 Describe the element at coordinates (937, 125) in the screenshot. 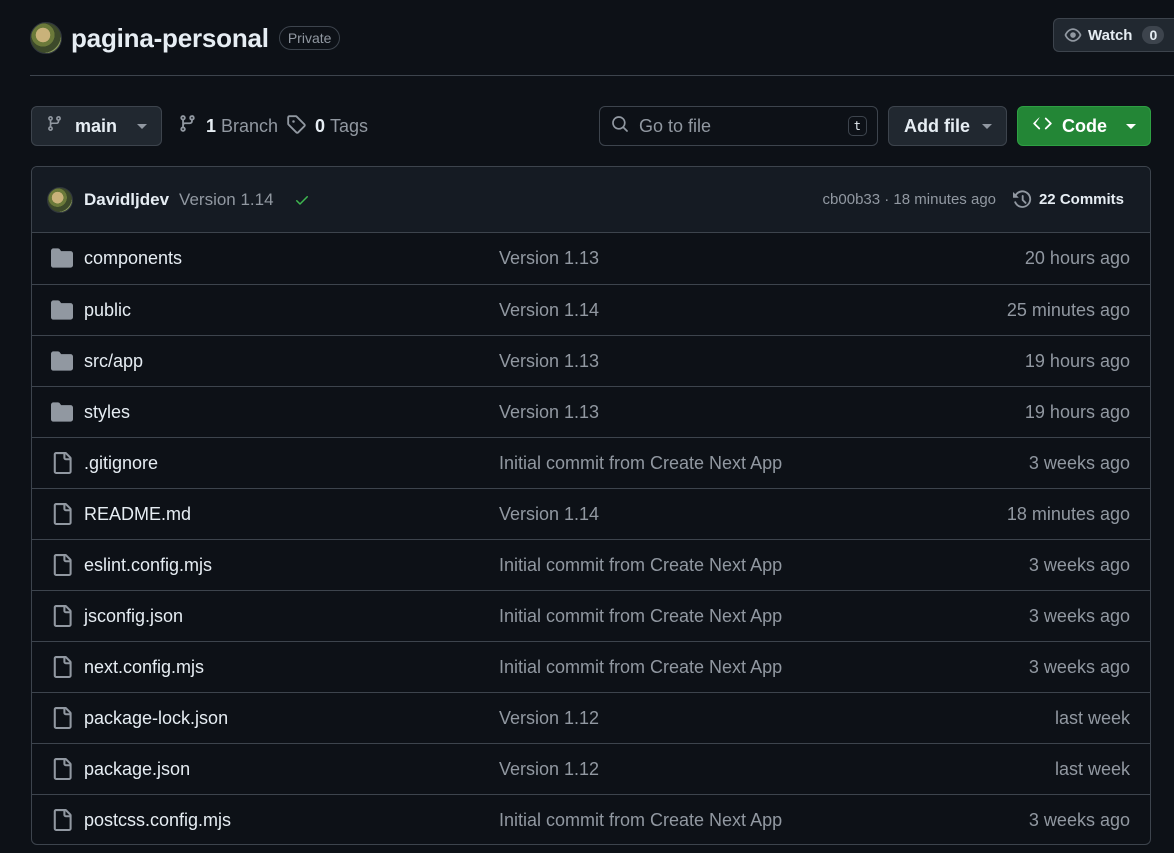

I see `add-file-label: Add file` at that location.